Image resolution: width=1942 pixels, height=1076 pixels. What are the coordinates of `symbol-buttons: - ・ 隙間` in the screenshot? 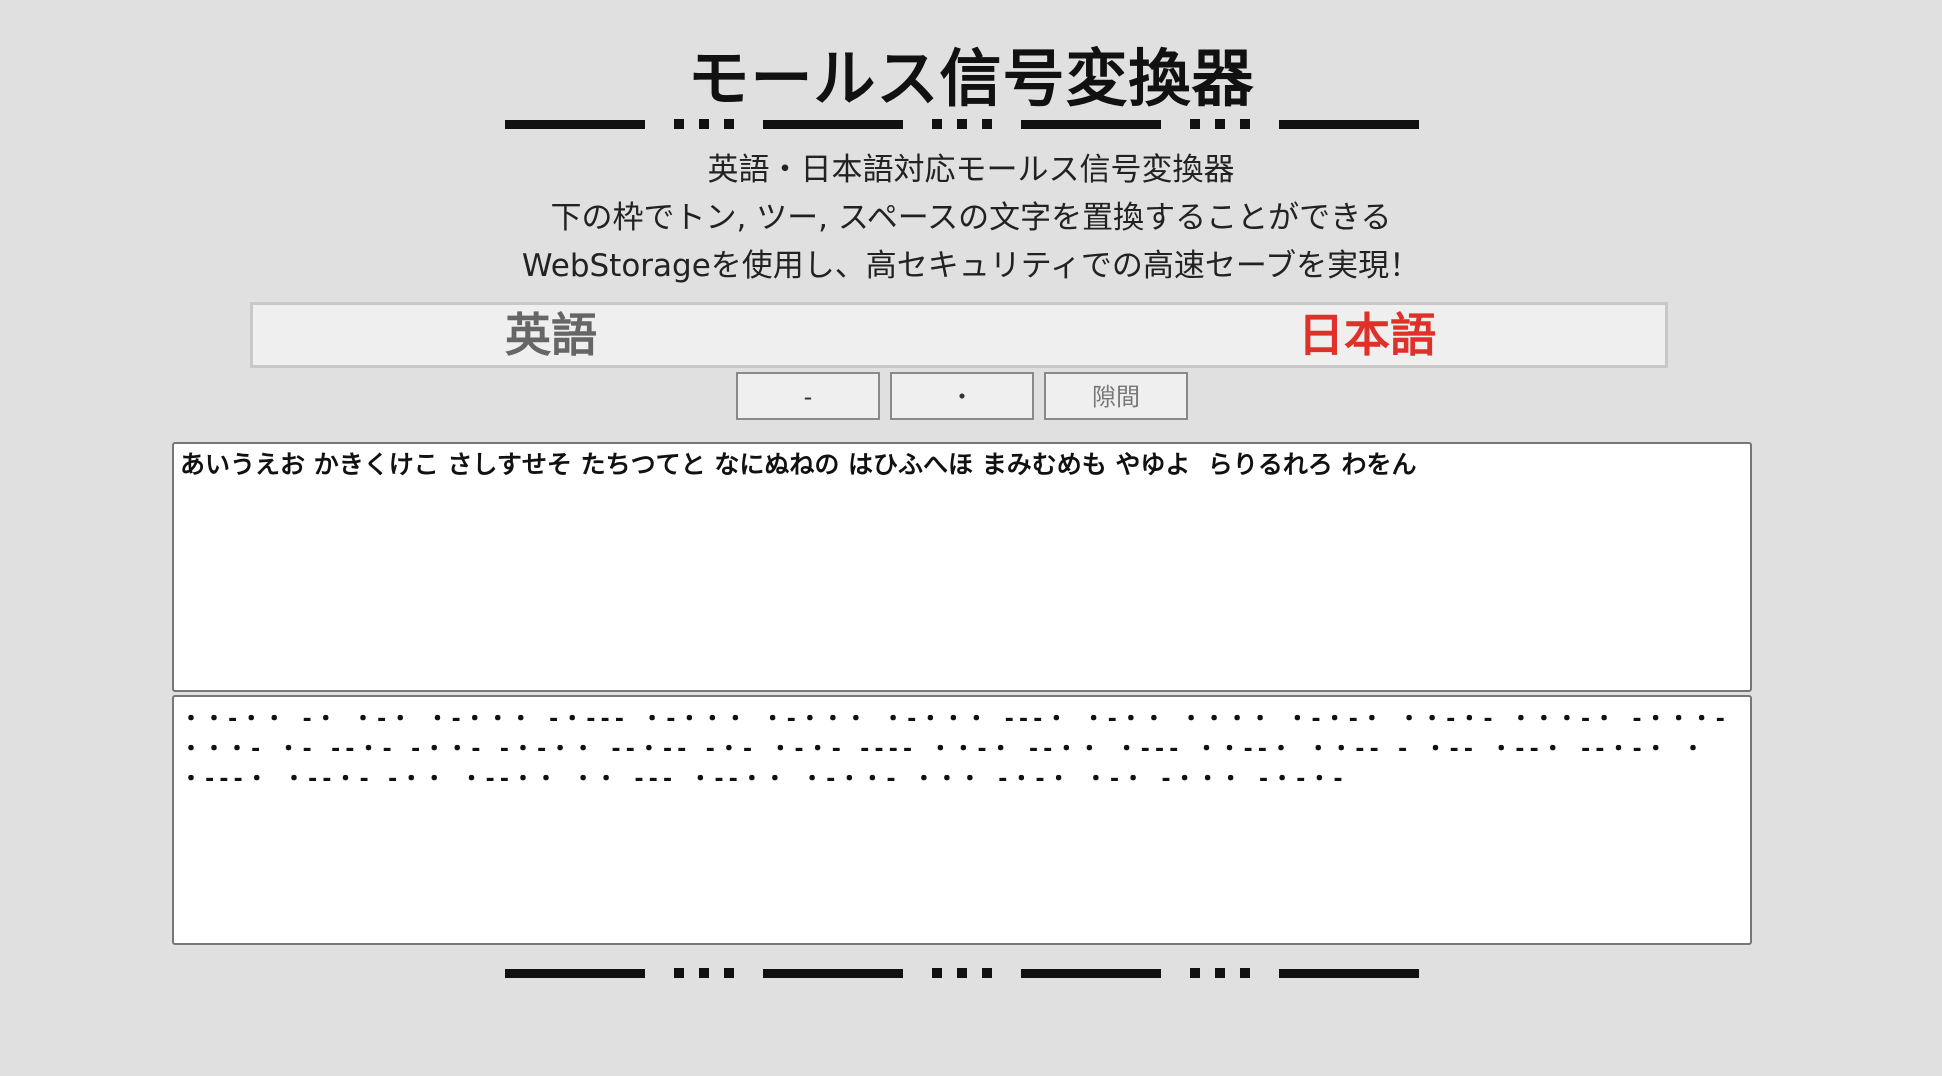 It's located at (962, 396).